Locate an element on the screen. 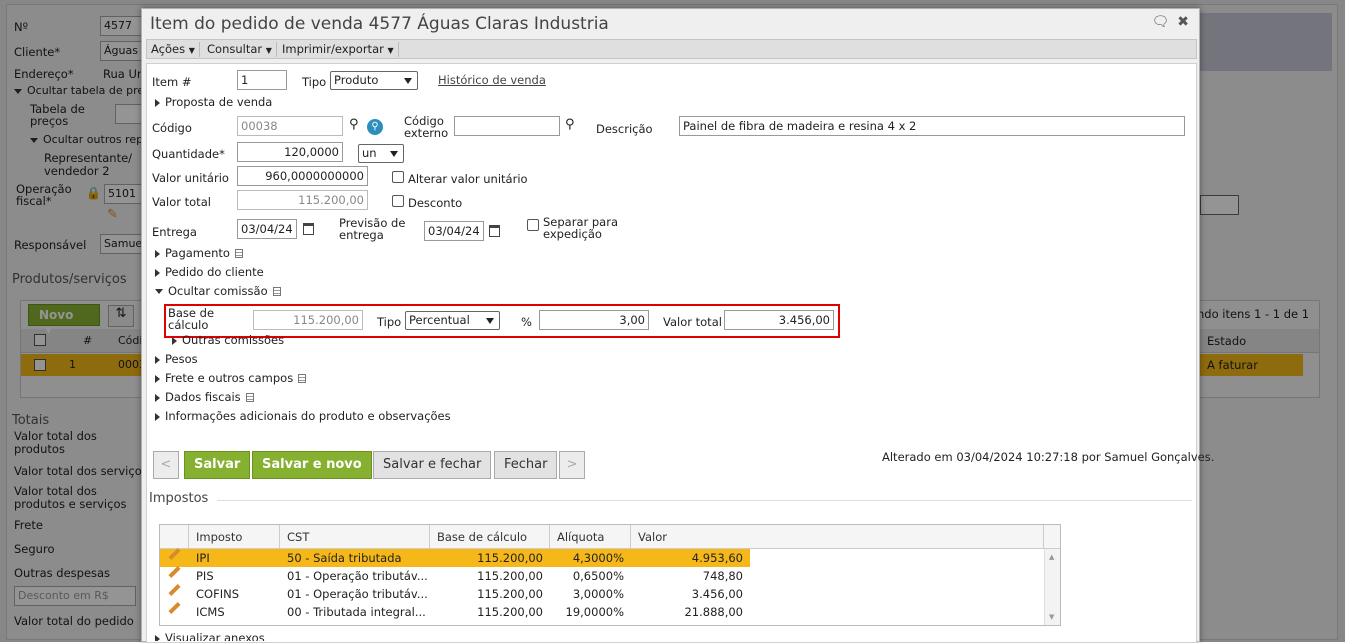 This screenshot has height=643, width=1345. pagamento-toggle: Pagamento is located at coordinates (199, 253).